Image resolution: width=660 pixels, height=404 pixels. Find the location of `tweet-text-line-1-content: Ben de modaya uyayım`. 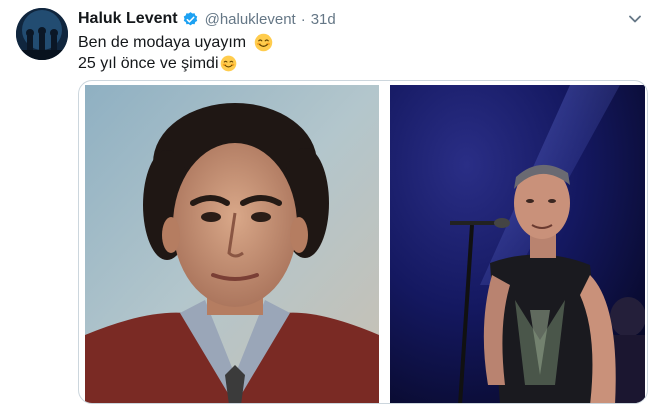

tweet-text-line-1-content: Ben de modaya uyayım is located at coordinates (162, 42).